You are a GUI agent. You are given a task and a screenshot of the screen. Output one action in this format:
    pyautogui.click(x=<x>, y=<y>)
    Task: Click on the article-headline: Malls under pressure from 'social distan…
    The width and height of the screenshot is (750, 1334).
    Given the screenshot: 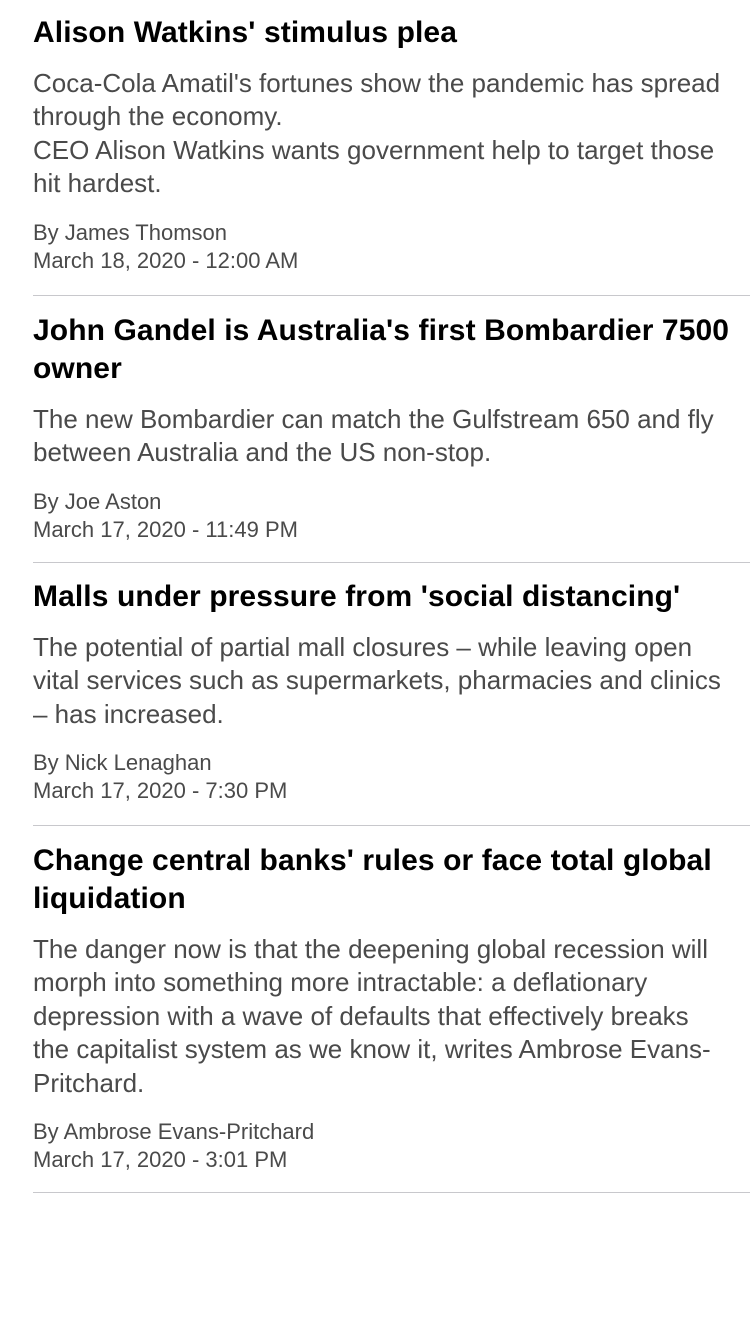 What is the action you would take?
    pyautogui.click(x=381, y=597)
    